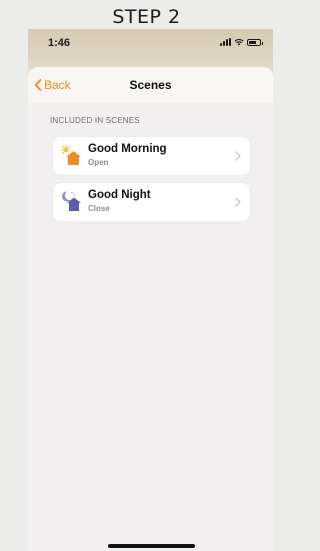 The width and height of the screenshot is (320, 551). Describe the element at coordinates (151, 202) in the screenshot. I see `scene-tile-good-night: Good Night Close` at that location.